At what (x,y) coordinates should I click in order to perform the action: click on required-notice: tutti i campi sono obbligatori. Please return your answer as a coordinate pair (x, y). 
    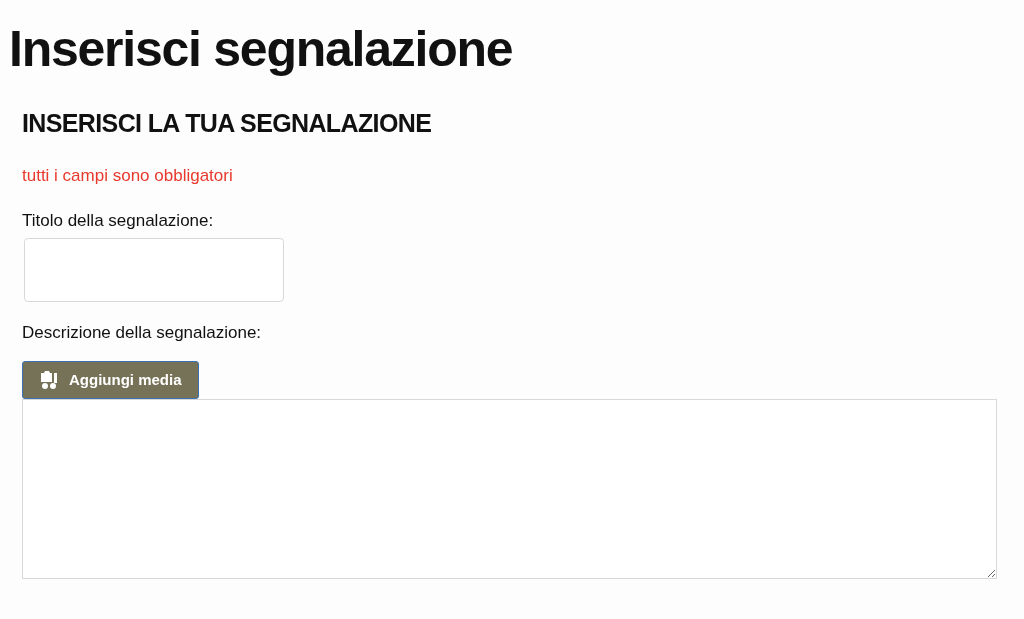
    Looking at the image, I should click on (128, 175).